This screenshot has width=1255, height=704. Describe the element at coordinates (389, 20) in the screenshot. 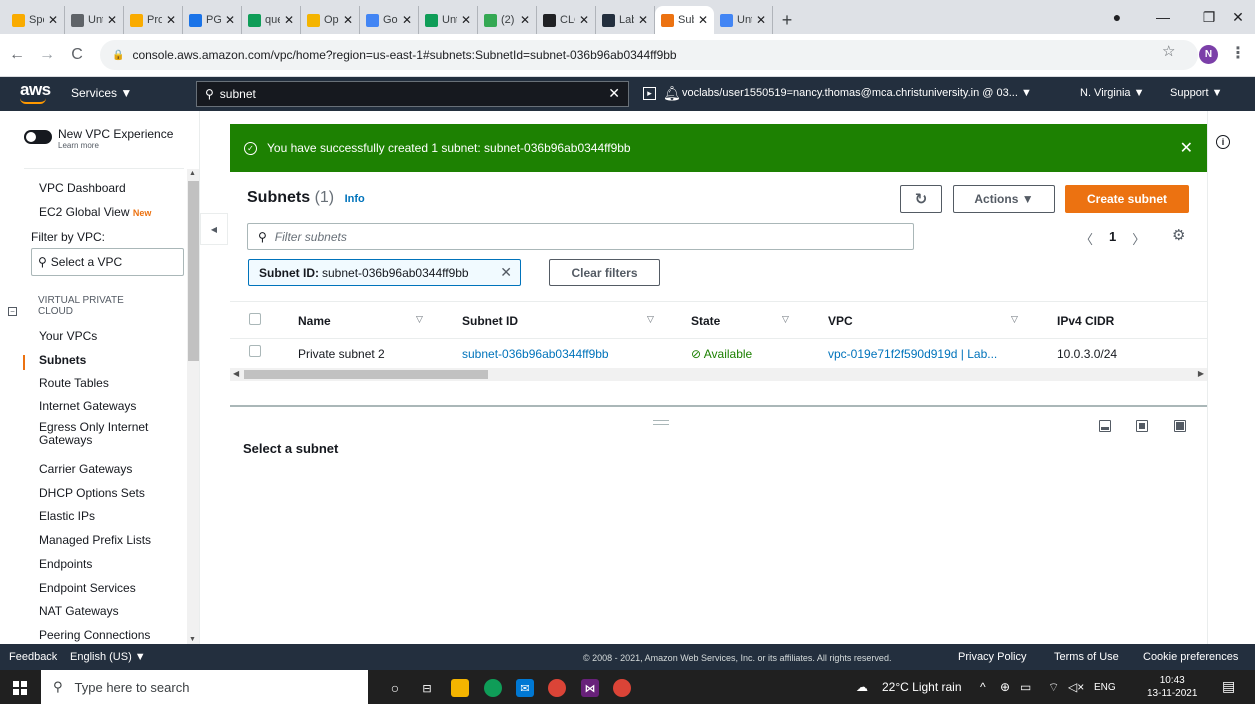

I see `browser-tab: Goo ✕` at that location.